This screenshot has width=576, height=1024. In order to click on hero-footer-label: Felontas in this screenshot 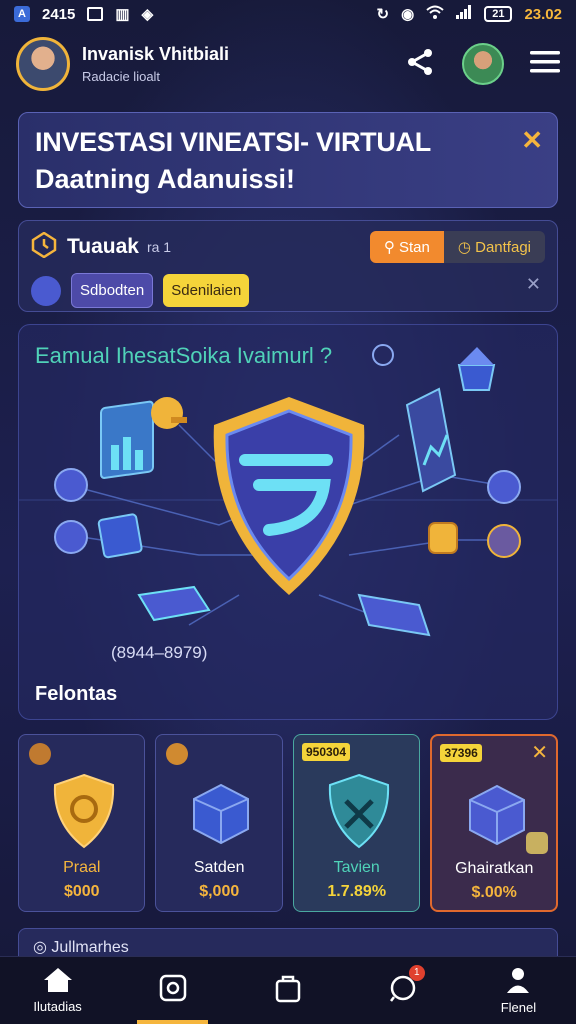, I will do `click(76, 694)`.